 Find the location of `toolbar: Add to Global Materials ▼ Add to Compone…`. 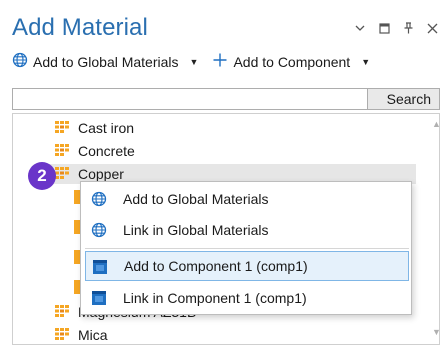

toolbar: Add to Global Materials ▼ Add to Compone… is located at coordinates (191, 61).